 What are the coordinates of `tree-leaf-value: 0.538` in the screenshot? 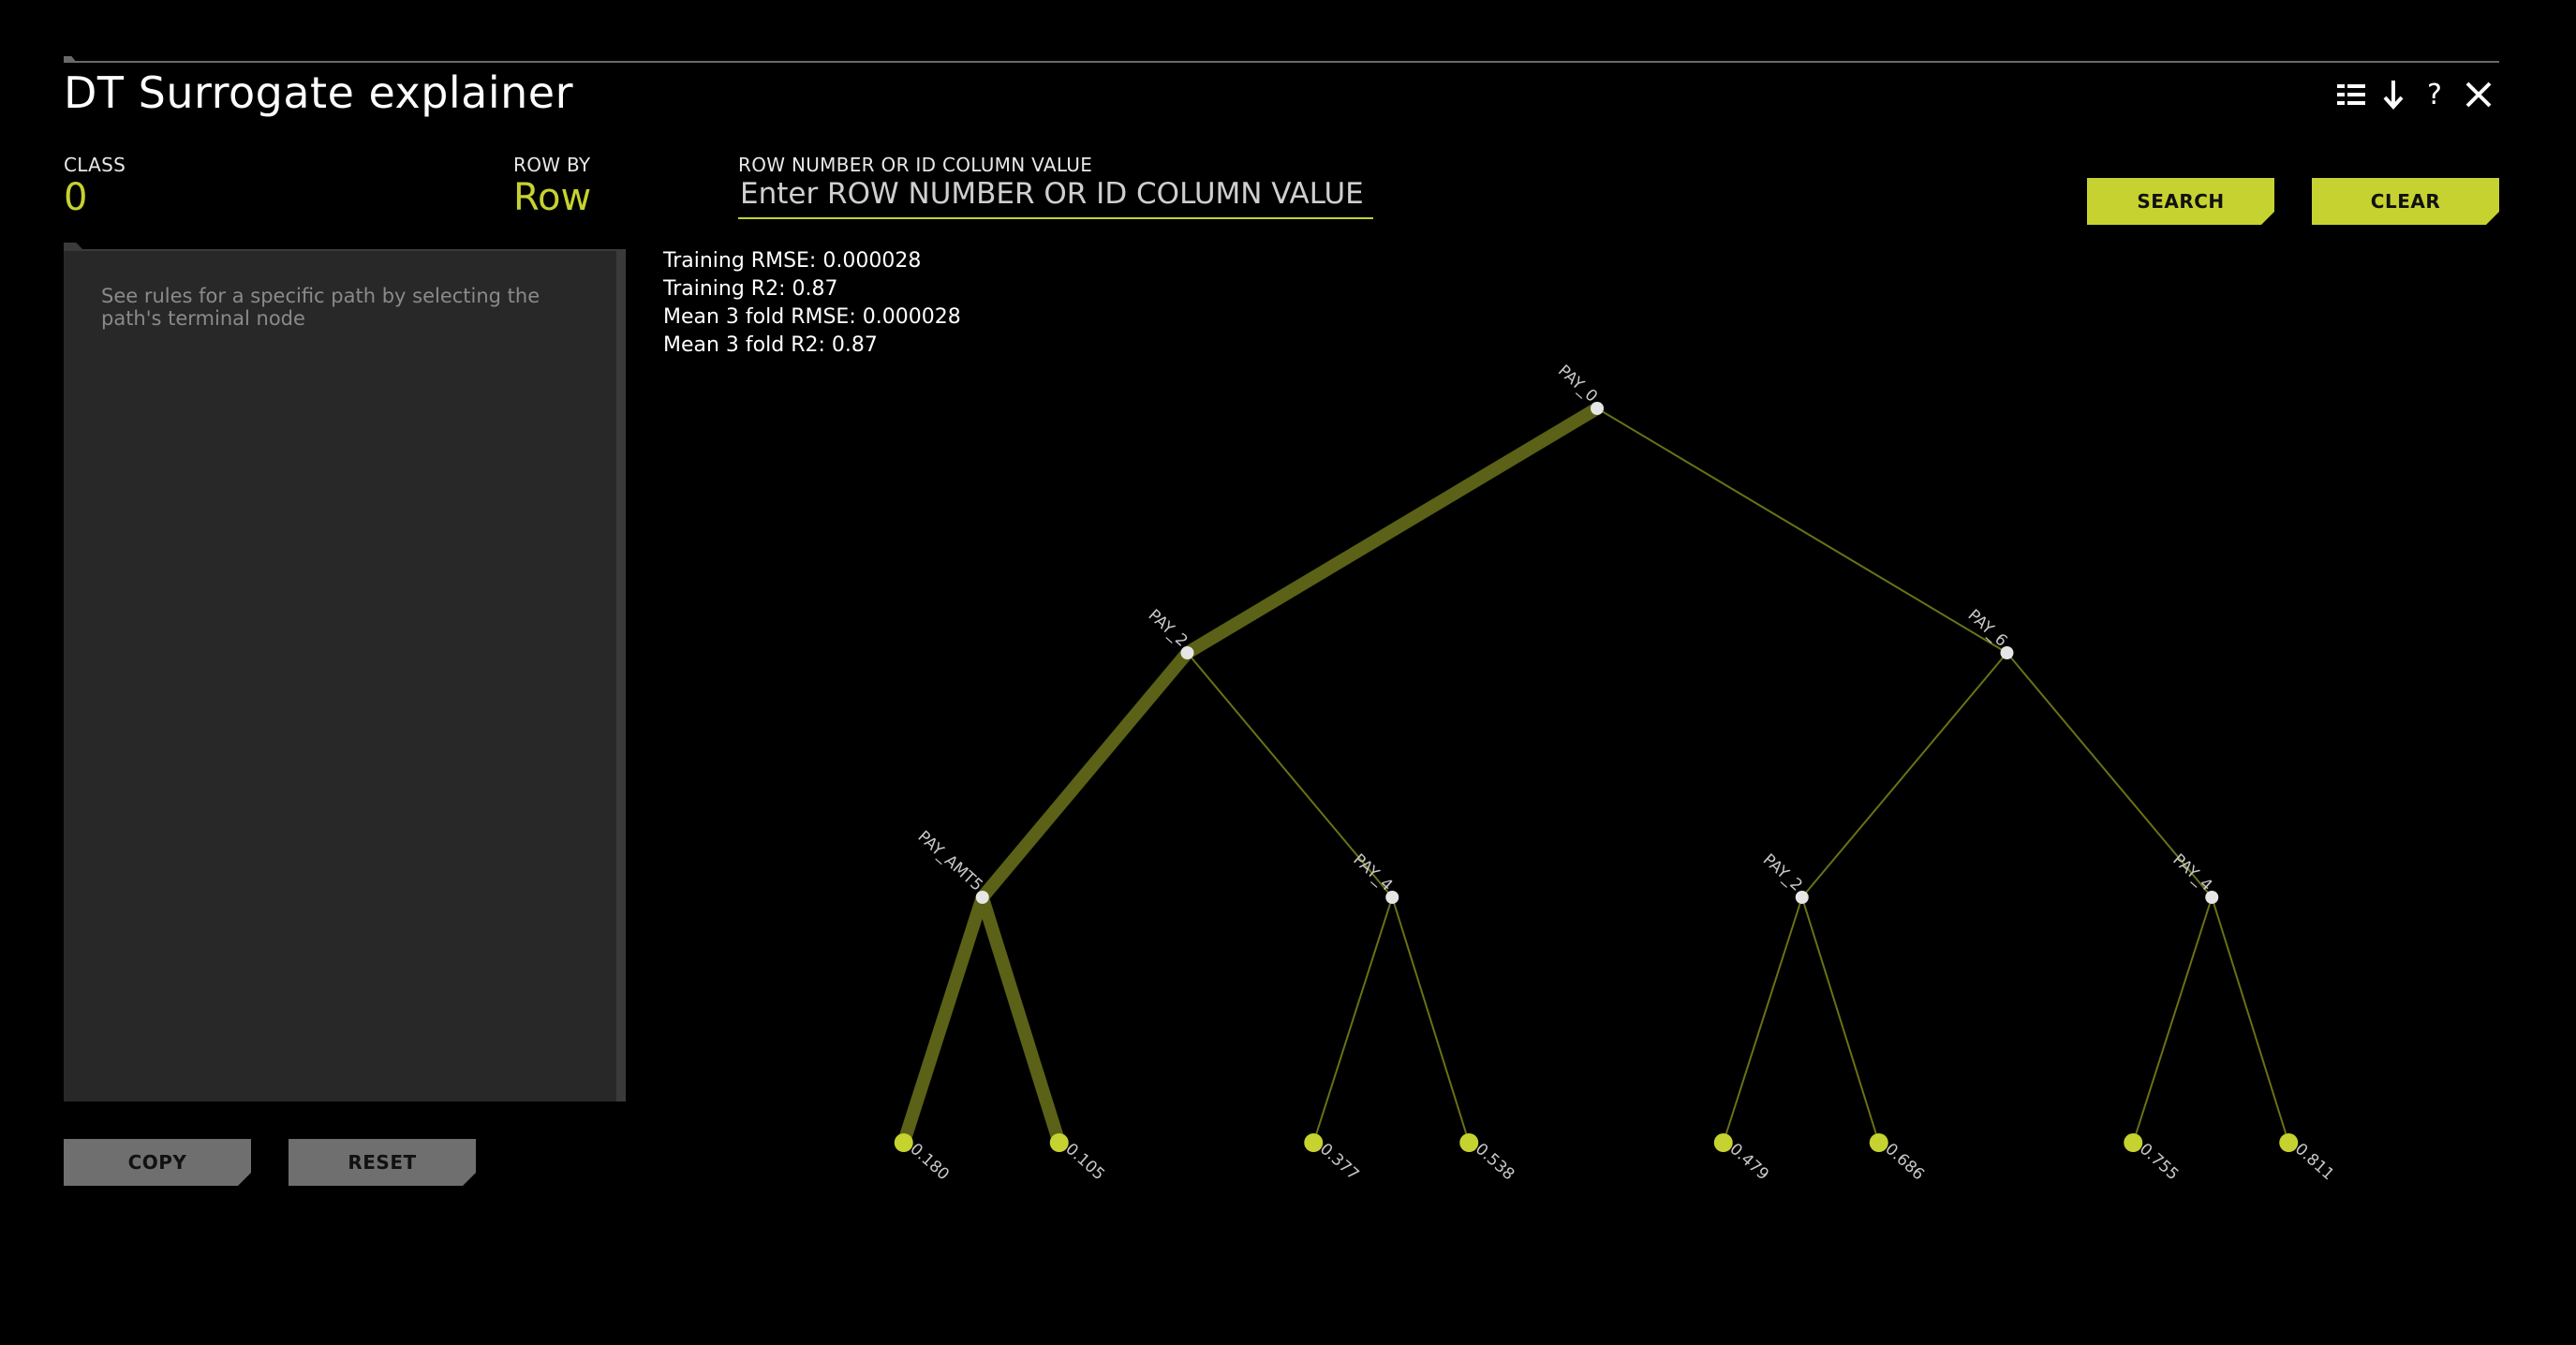 It's located at (1495, 1162).